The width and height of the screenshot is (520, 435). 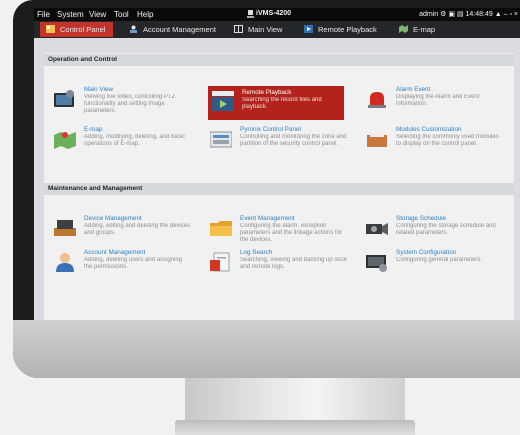 I want to click on module-title: Pyronix Control Panel, so click(x=270, y=129).